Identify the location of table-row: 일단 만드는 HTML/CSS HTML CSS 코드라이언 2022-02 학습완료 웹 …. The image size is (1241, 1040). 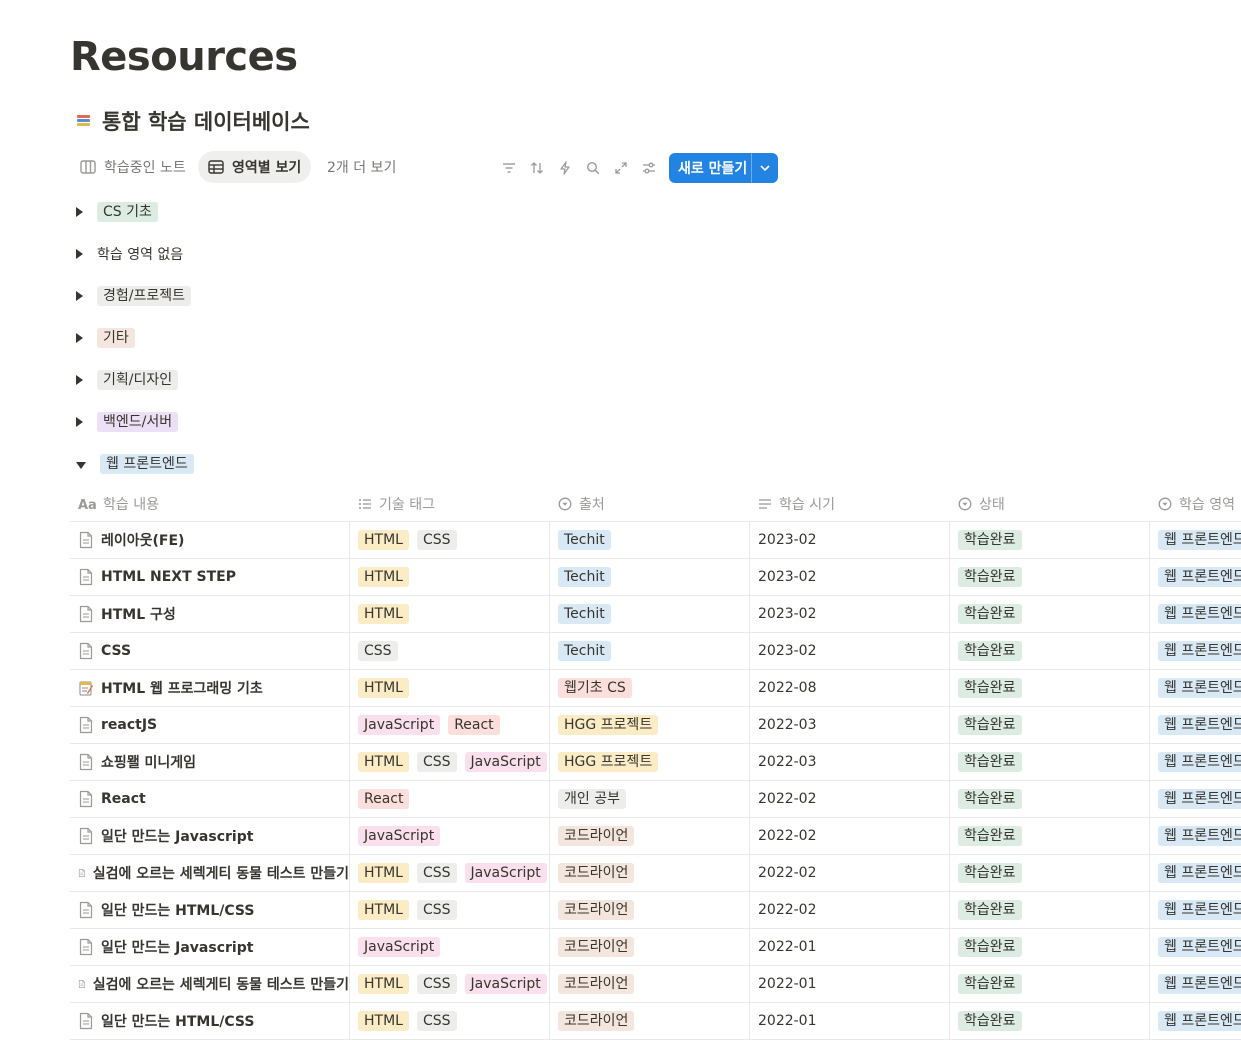
(655, 910).